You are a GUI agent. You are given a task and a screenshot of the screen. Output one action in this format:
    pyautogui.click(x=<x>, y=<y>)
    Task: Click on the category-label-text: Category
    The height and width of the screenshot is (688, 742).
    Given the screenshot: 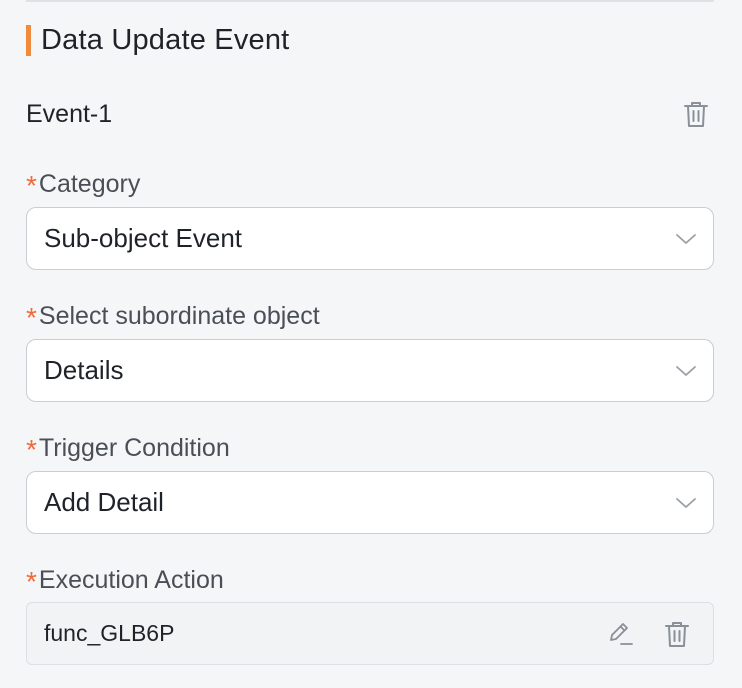 What is the action you would take?
    pyautogui.click(x=89, y=183)
    